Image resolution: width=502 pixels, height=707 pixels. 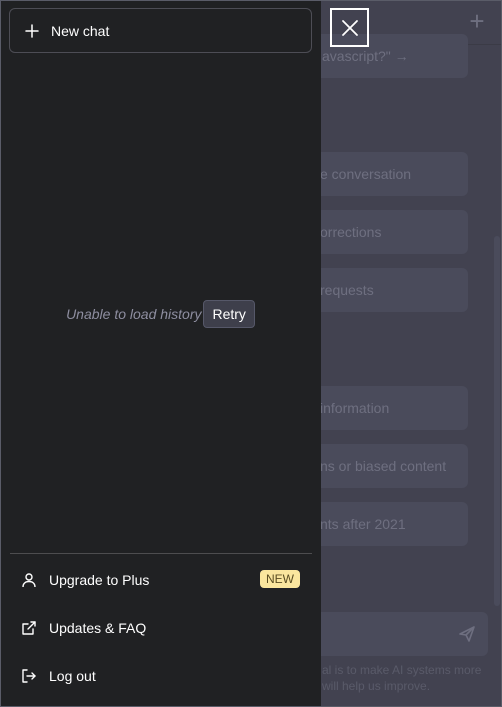 What do you see at coordinates (72, 676) in the screenshot?
I see `menu-item-label: Log out` at bounding box center [72, 676].